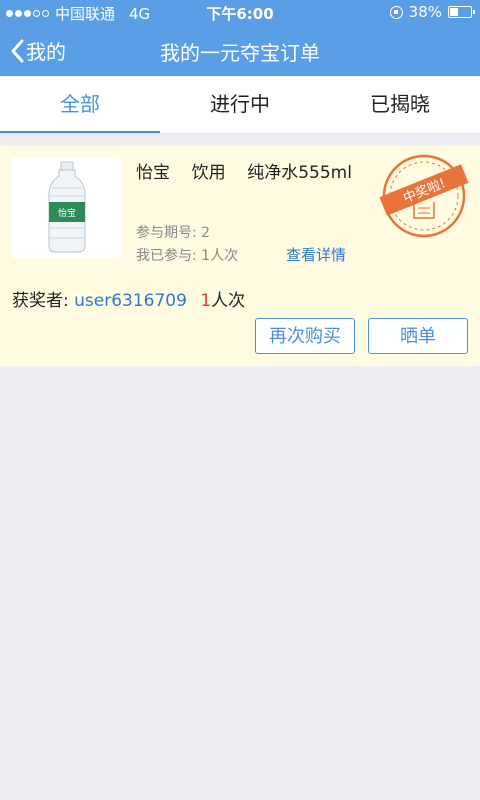 The width and height of the screenshot is (480, 800). Describe the element at coordinates (400, 104) in the screenshot. I see `tab-revealed: 已揭晓` at that location.